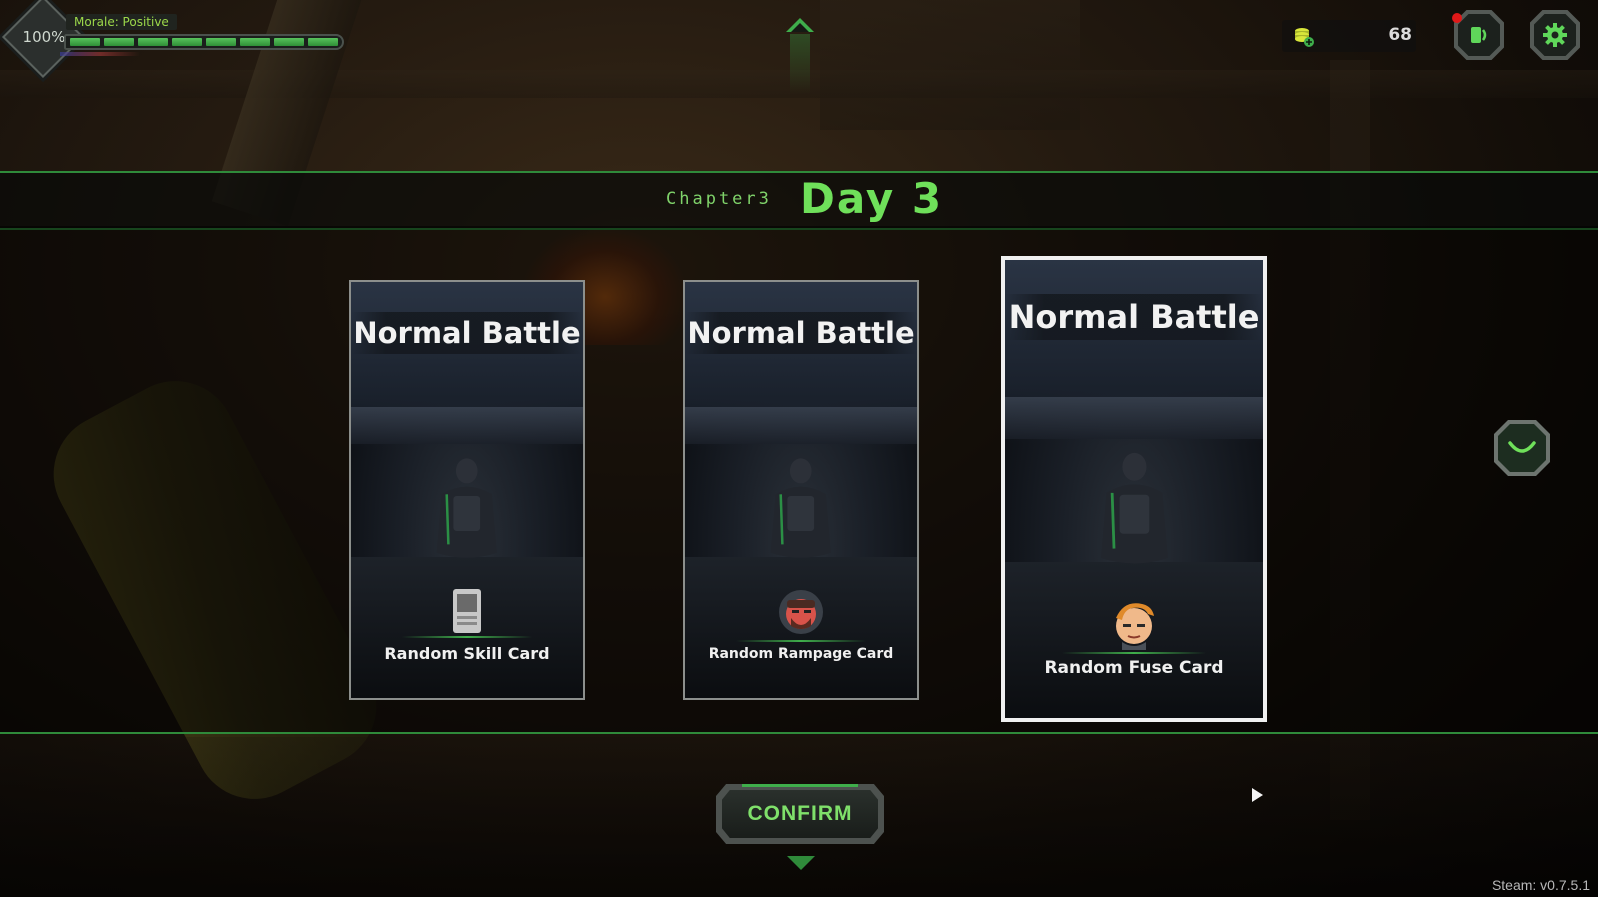  Describe the element at coordinates (1257, 795) in the screenshot. I see `mouse-cursor-icon` at that location.